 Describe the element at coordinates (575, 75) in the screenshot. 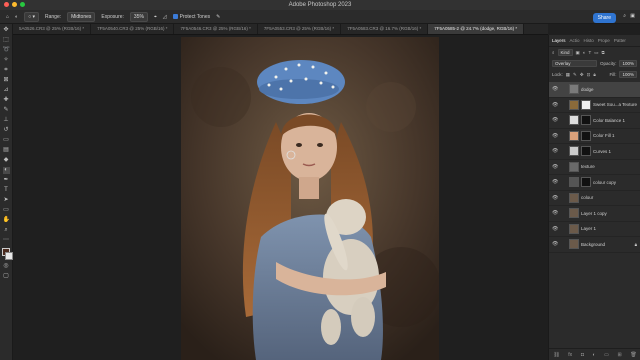

I see `lock-paint-icon: ✎` at that location.